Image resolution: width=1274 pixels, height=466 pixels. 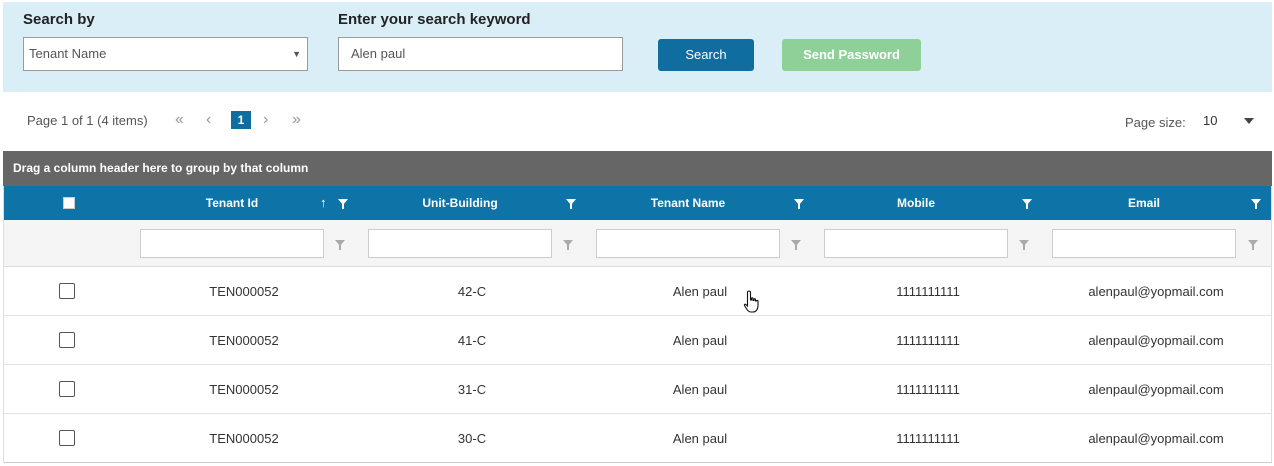 I want to click on cell-unit-building: 31-C, so click(x=472, y=389).